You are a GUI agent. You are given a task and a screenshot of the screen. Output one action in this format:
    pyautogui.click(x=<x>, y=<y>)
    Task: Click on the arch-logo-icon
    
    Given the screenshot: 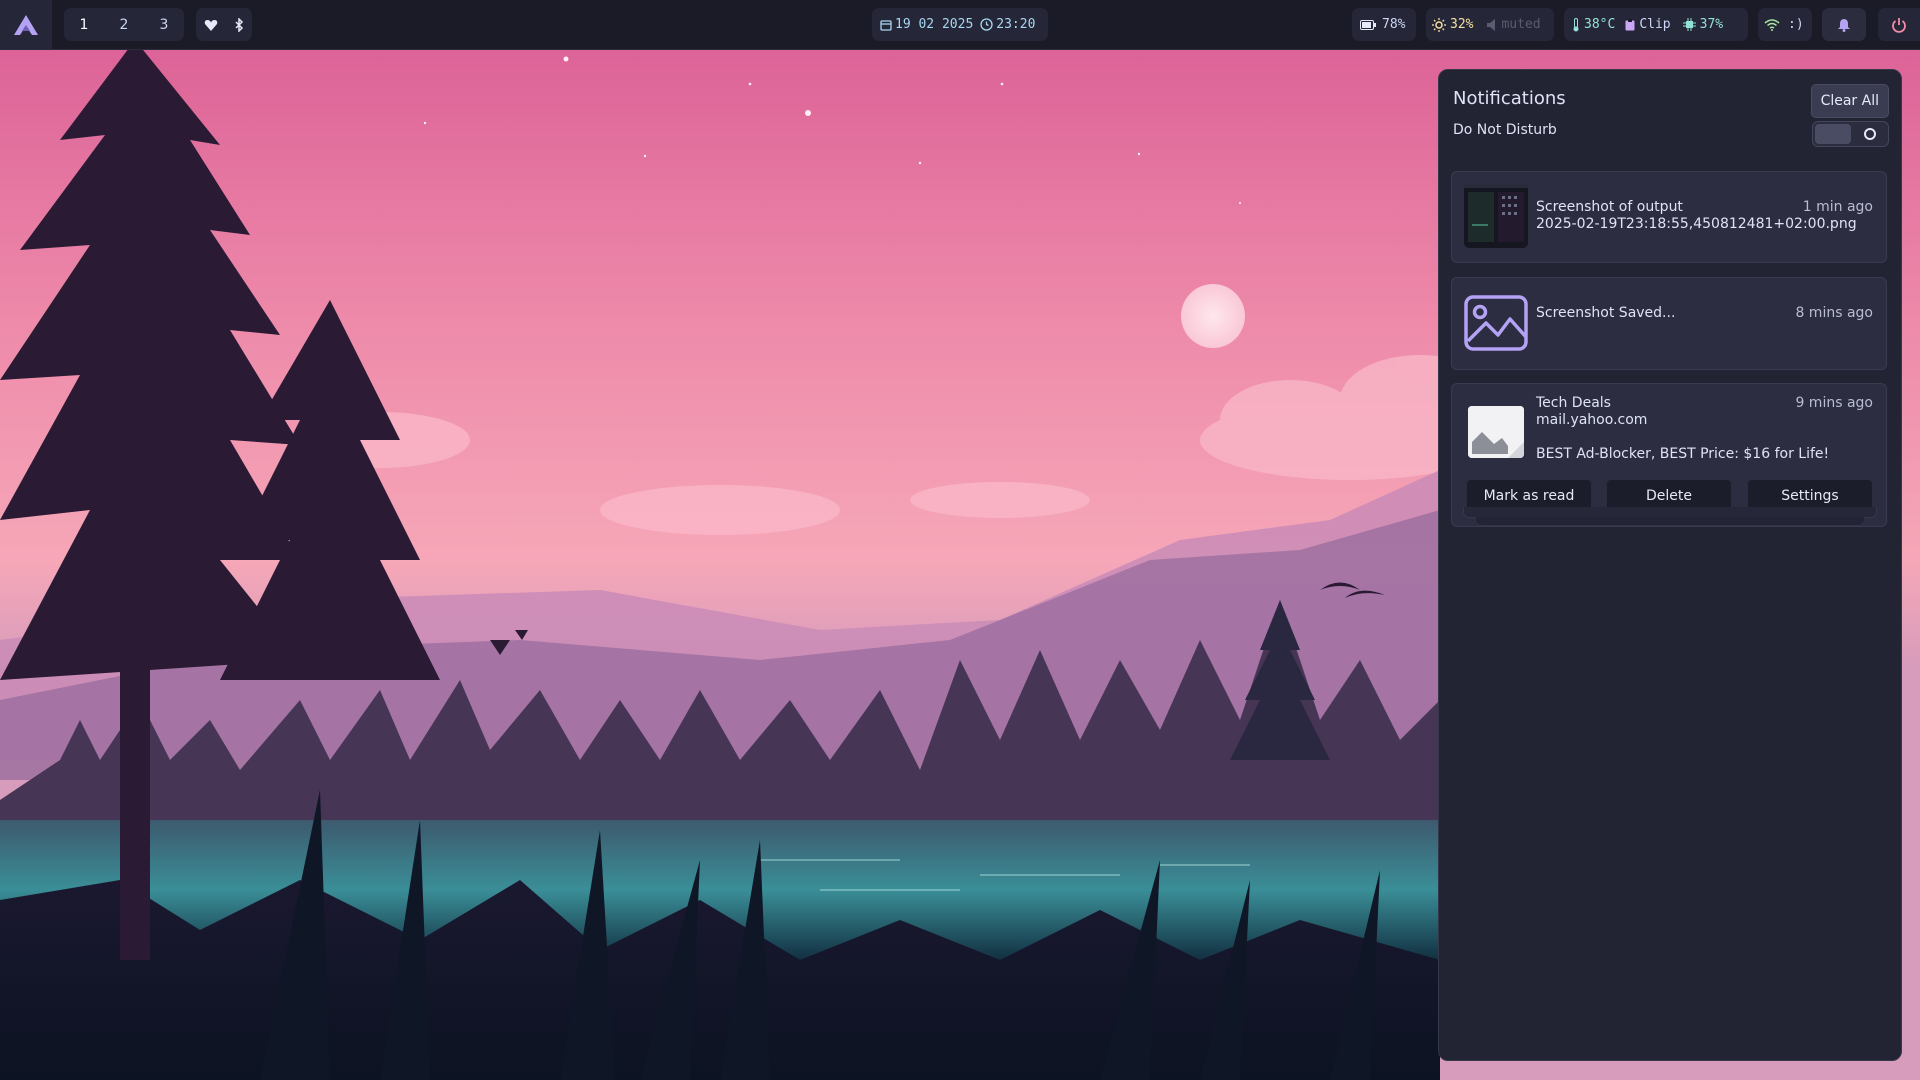 What is the action you would take?
    pyautogui.click(x=26, y=24)
    